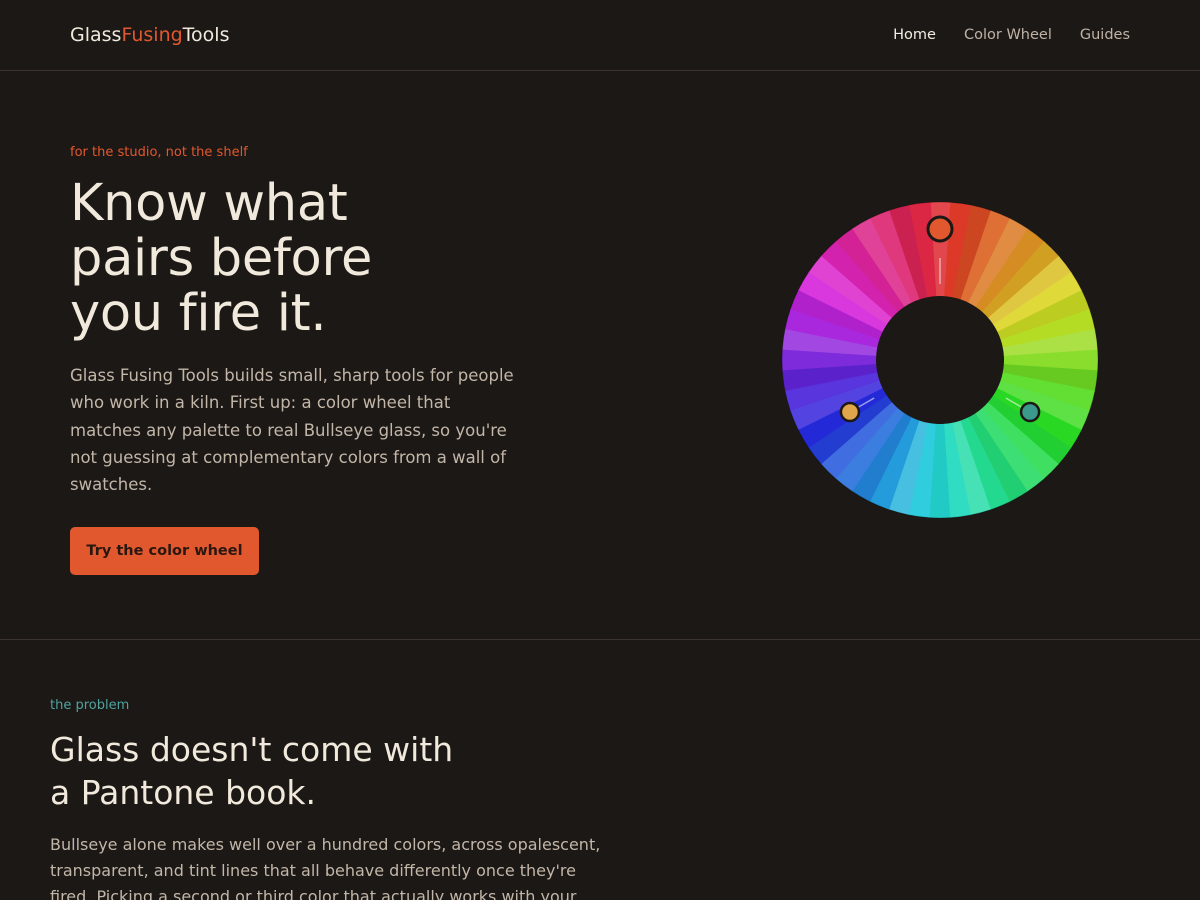 This screenshot has height=900, width=1200. Describe the element at coordinates (90, 705) in the screenshot. I see `problem-eyebrow: the problem` at that location.